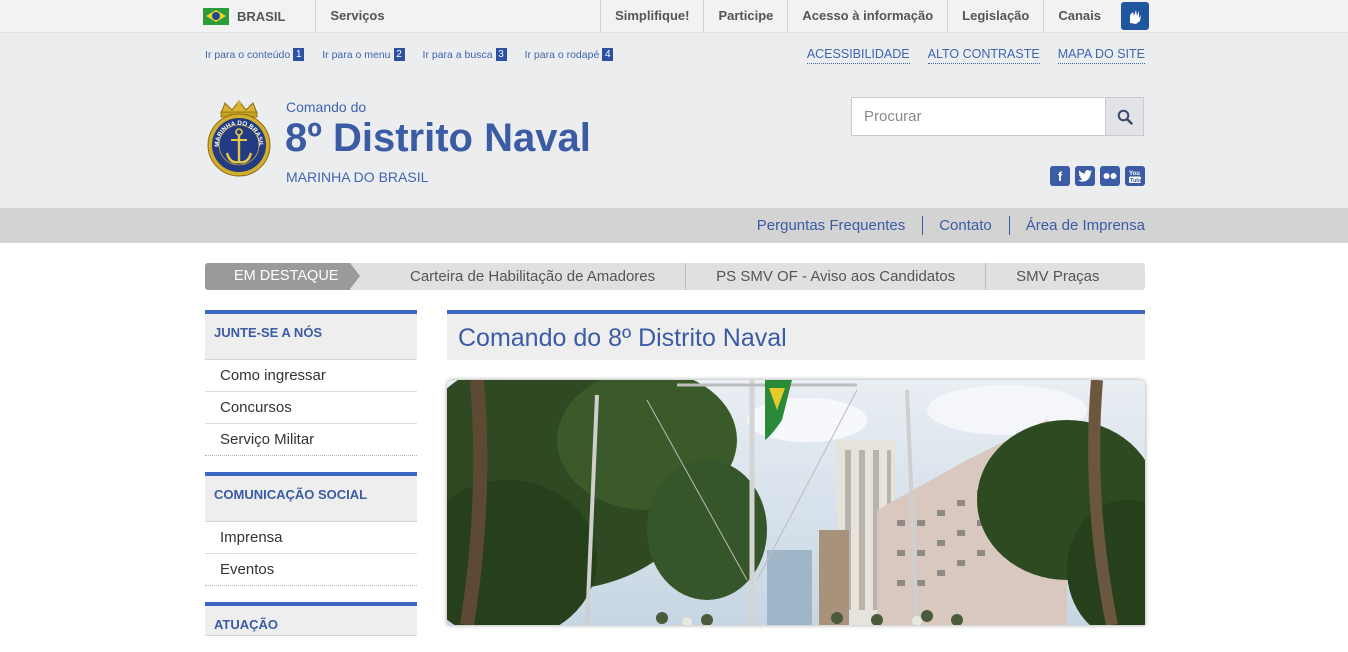  Describe the element at coordinates (957, 225) in the screenshot. I see `contact-link: Contato` at that location.